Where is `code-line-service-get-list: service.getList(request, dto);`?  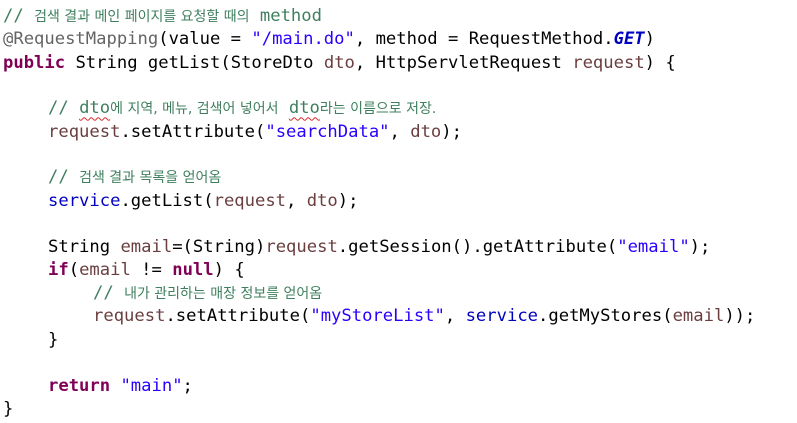 code-line-service-get-list: service.getList(request, dto); is located at coordinates (203, 200).